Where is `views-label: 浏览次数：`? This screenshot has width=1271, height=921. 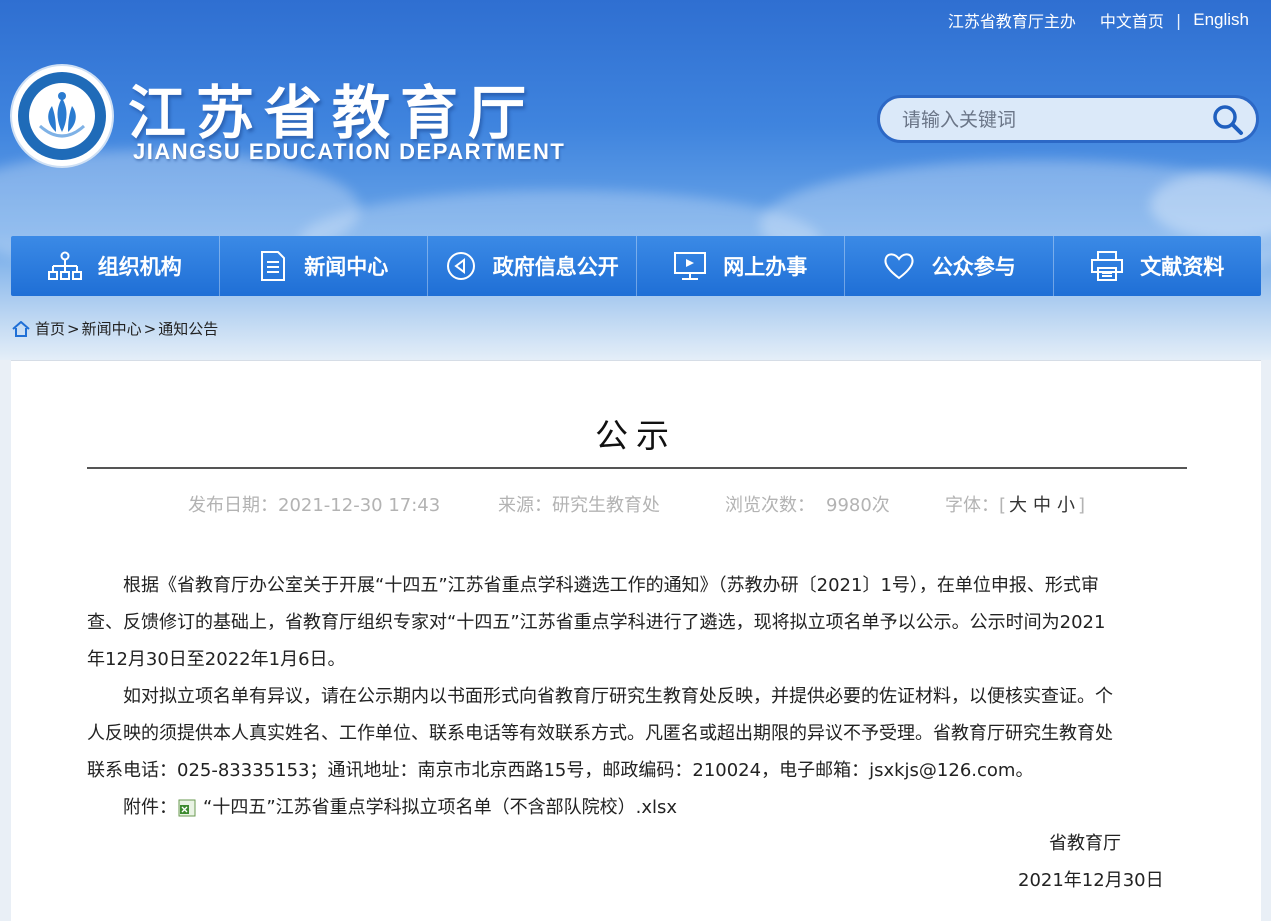
views-label: 浏览次数： is located at coordinates (770, 505).